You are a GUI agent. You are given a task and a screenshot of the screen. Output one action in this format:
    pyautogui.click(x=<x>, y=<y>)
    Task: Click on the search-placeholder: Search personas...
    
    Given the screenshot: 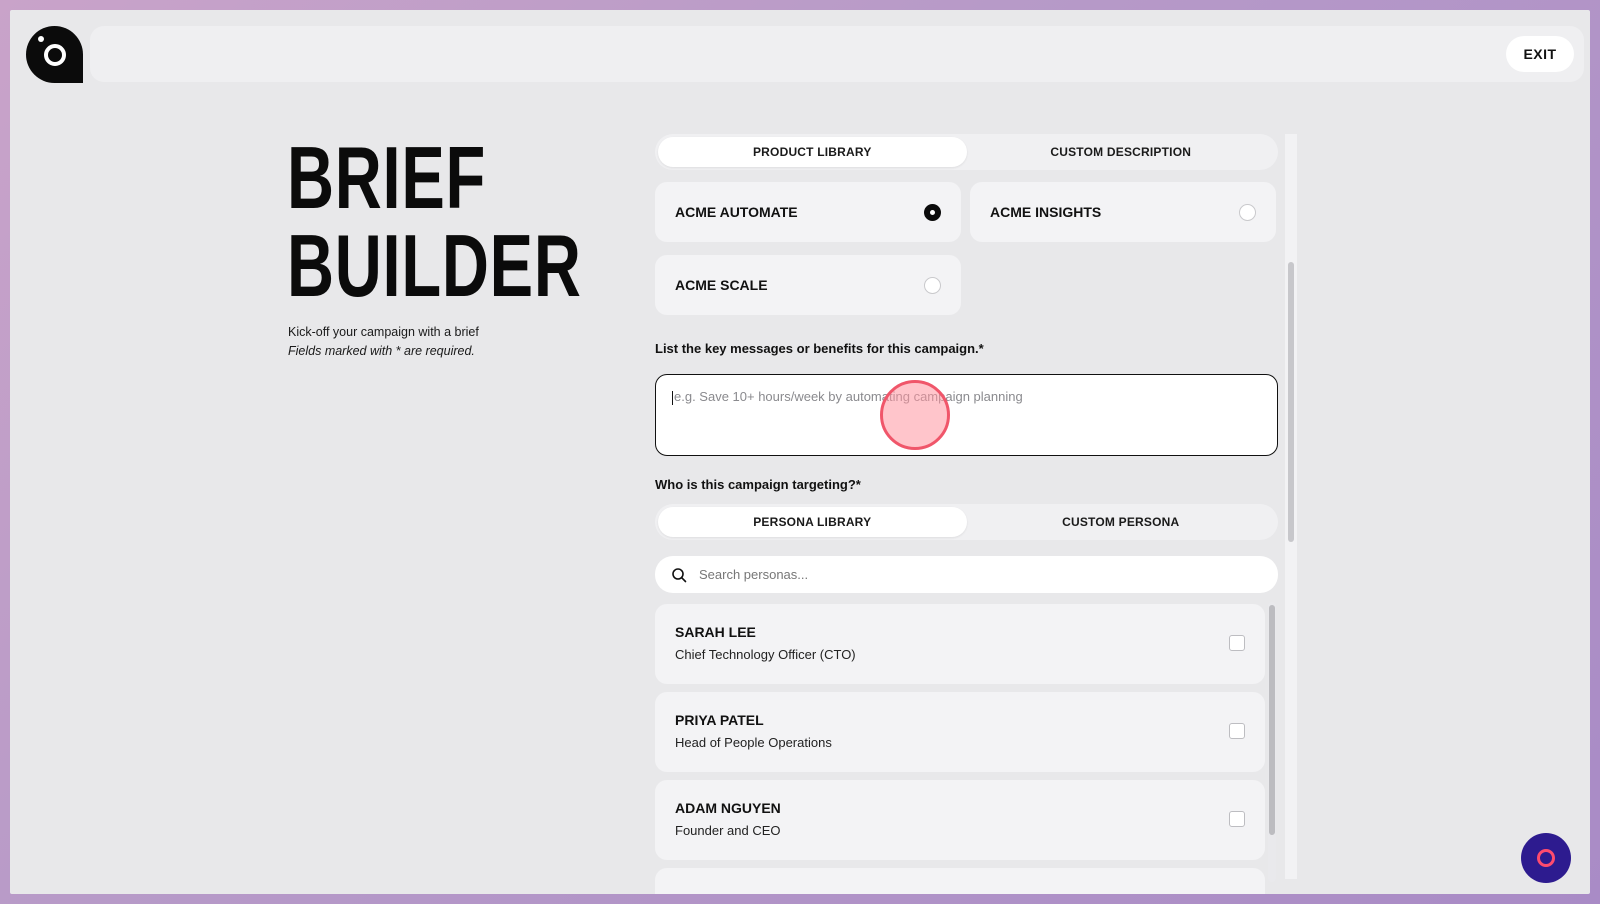 What is the action you would take?
    pyautogui.click(x=754, y=574)
    